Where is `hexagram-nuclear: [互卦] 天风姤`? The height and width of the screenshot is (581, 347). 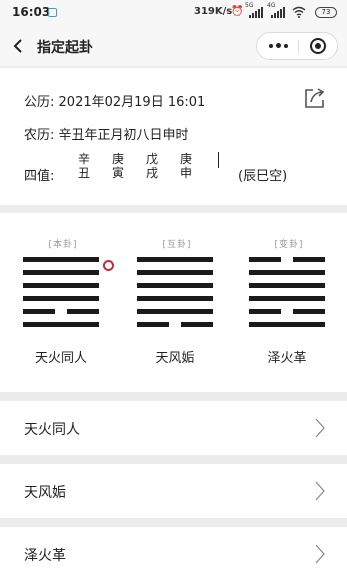 hexagram-nuclear: [互卦] 天风姤 is located at coordinates (177, 302).